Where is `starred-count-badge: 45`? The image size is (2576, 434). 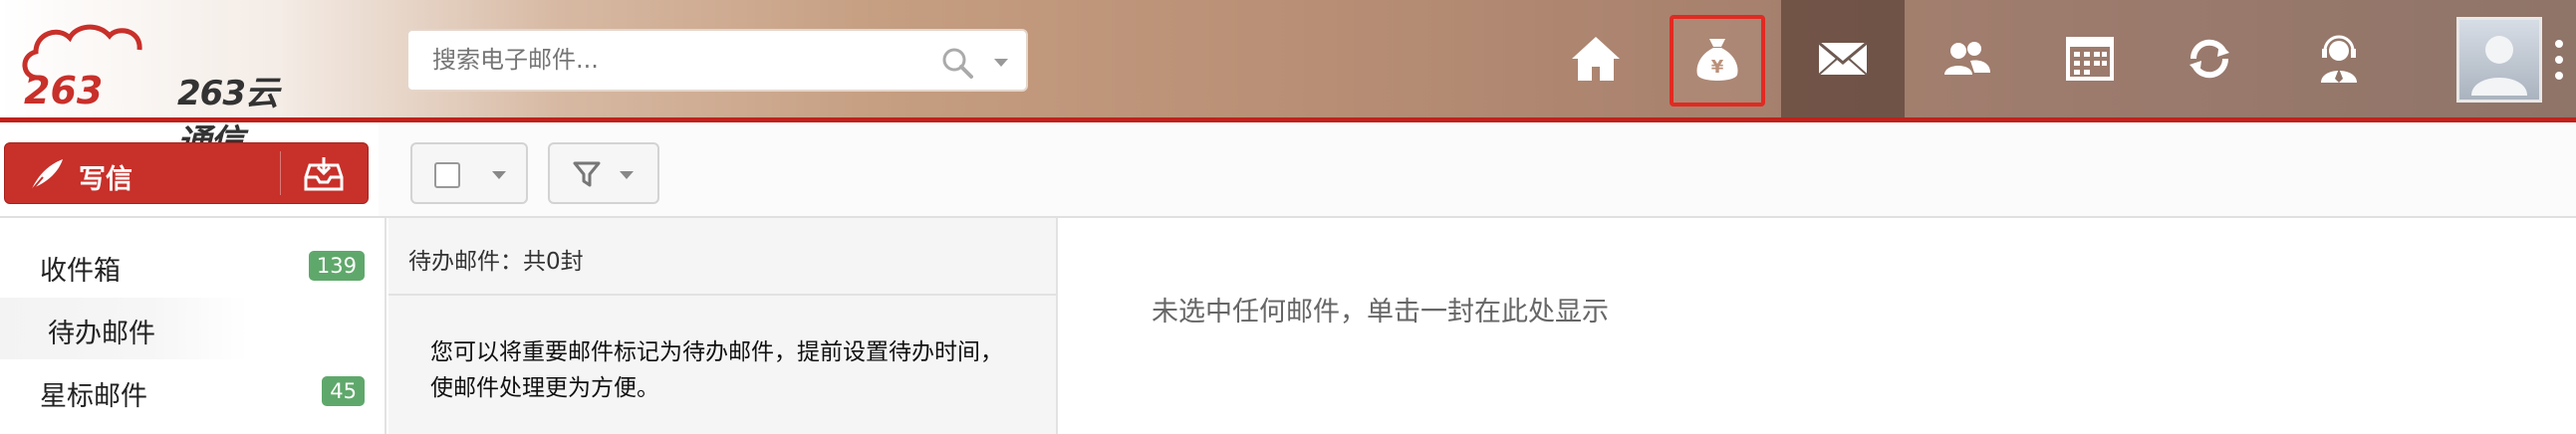
starred-count-badge: 45 is located at coordinates (343, 391).